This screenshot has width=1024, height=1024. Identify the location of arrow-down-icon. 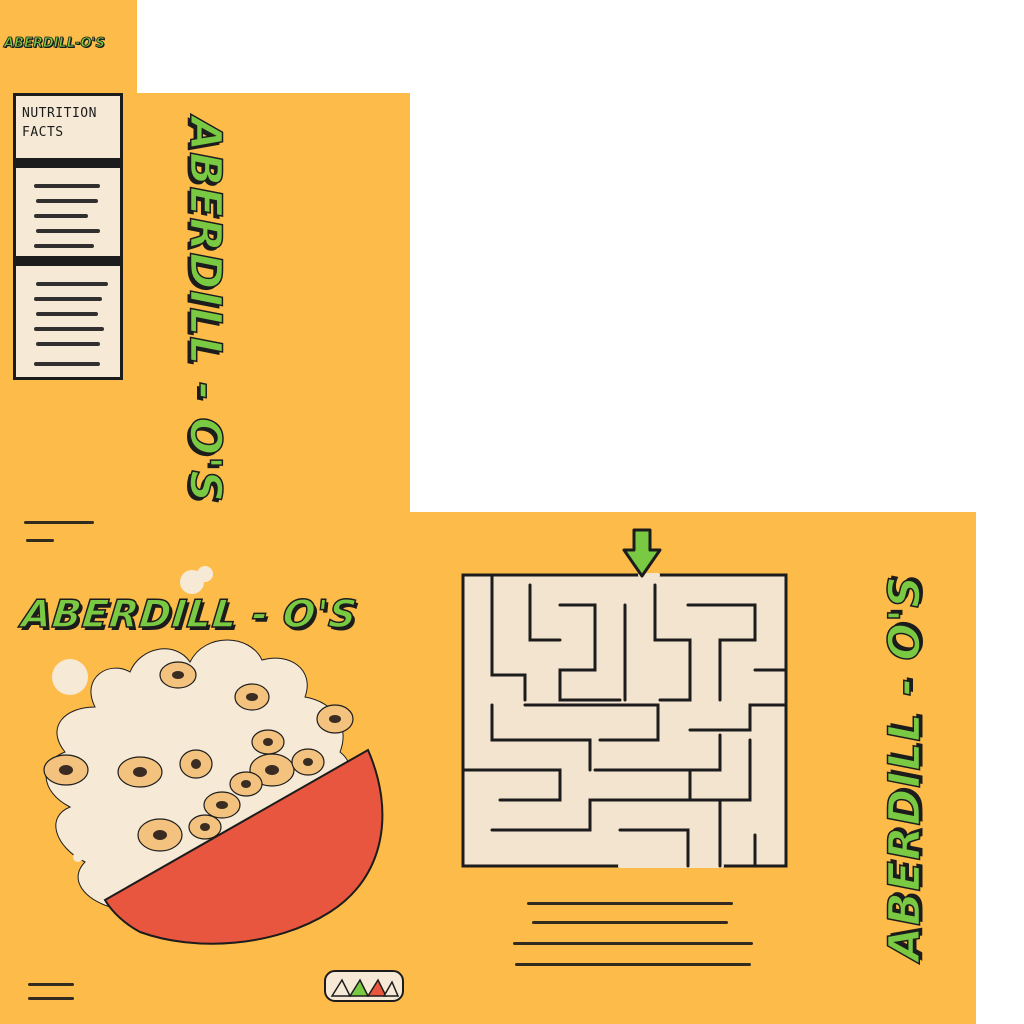
(642, 553).